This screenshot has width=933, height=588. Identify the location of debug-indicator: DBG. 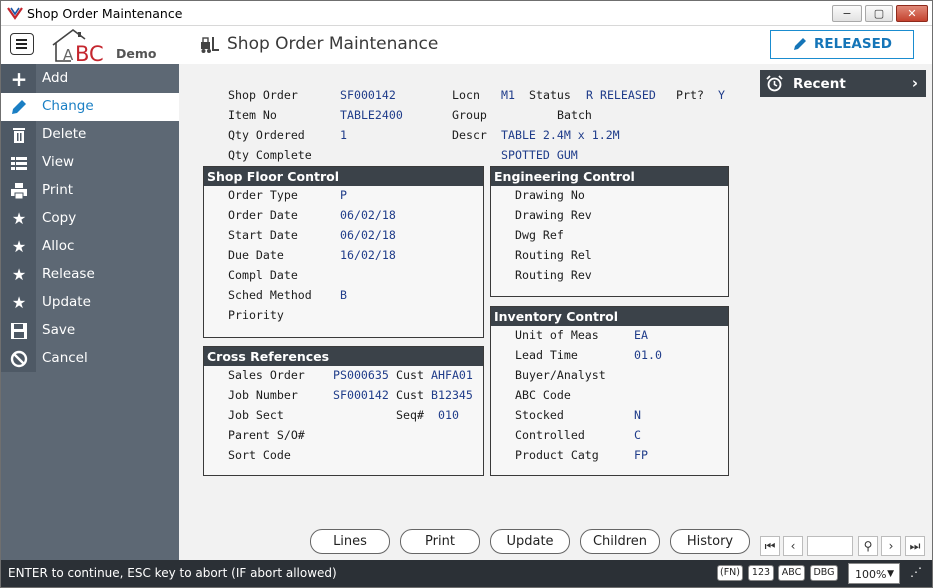
(824, 573).